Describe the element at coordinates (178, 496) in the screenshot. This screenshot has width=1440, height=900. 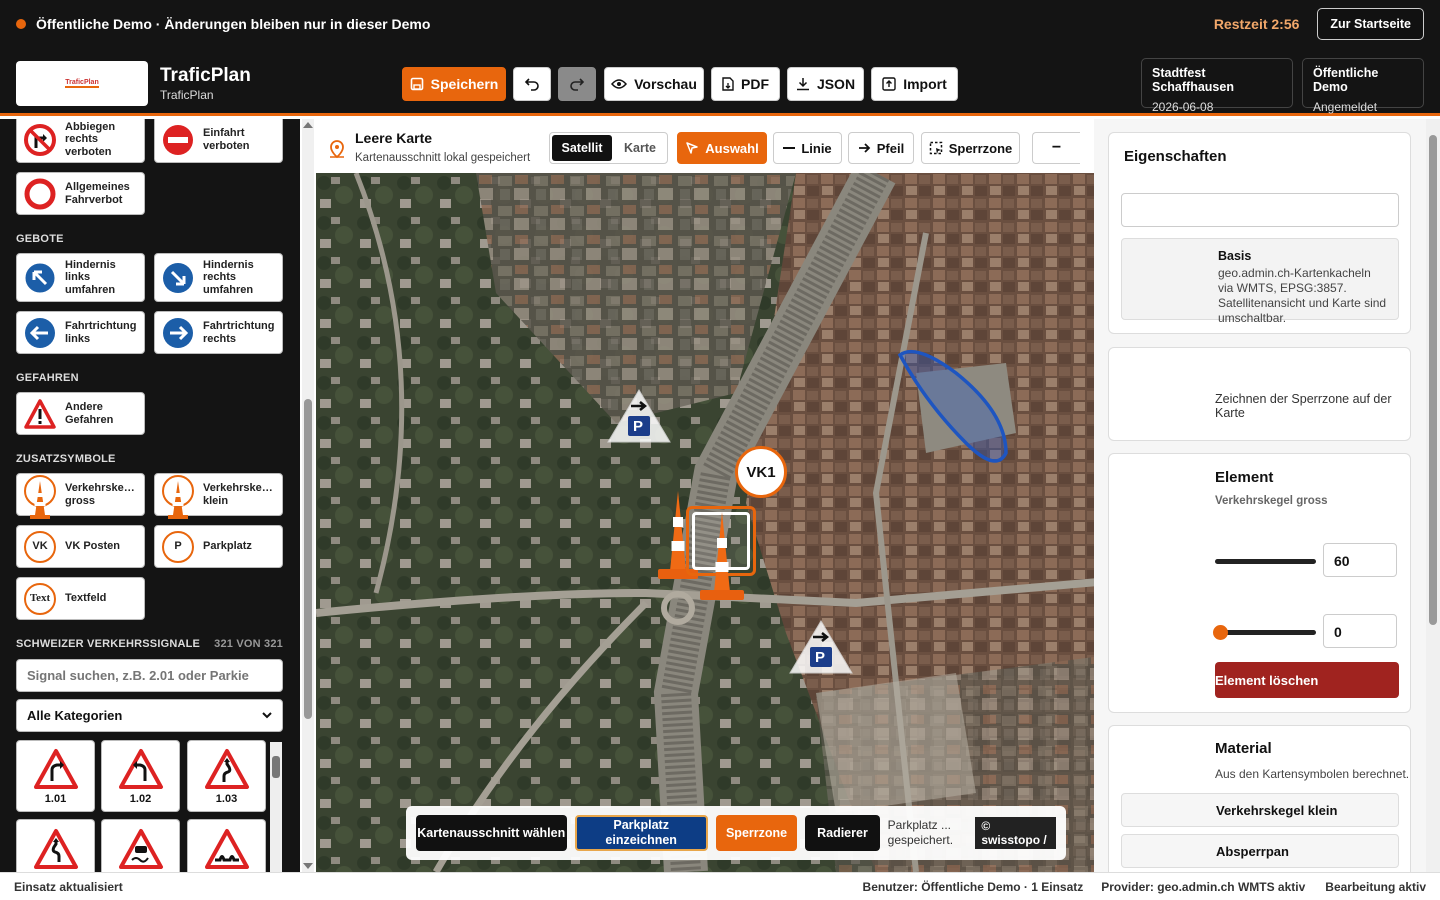
I see `traffic-cone-small-icon` at that location.